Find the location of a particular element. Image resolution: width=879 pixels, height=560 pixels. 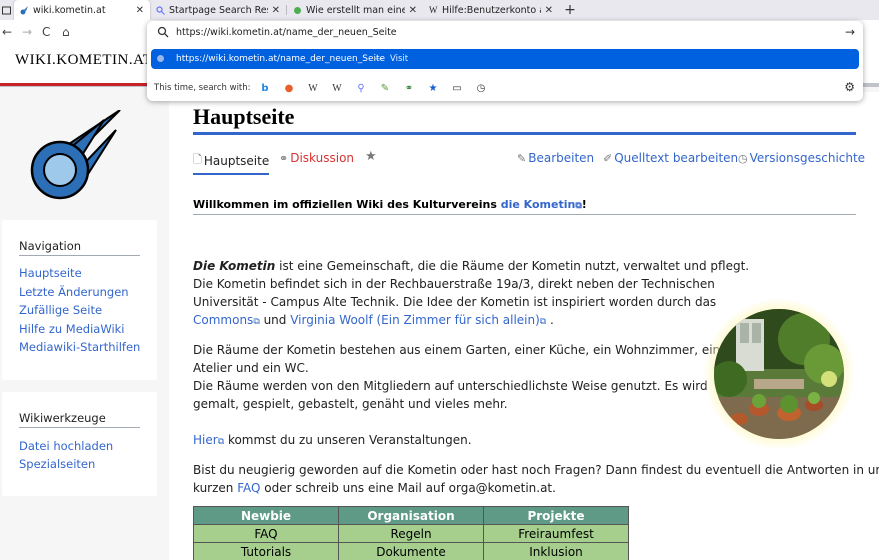

tab-title: Wie erstellt man einen B is located at coordinates (355, 10).